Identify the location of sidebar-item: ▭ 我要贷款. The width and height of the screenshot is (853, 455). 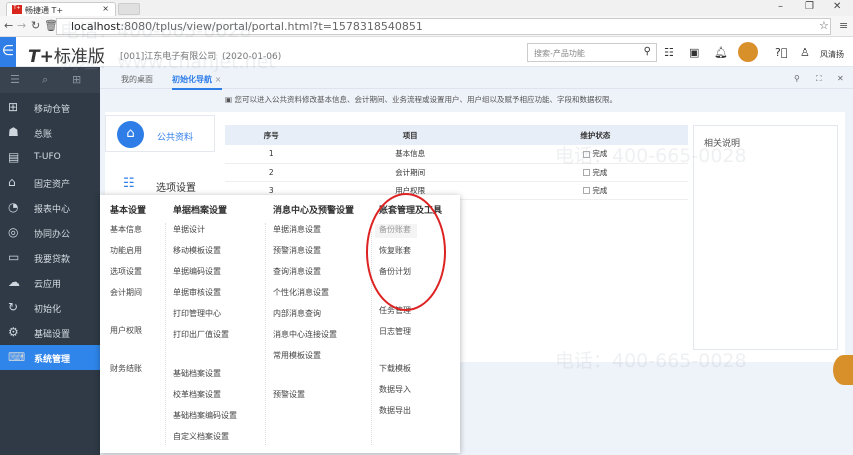
(50, 257).